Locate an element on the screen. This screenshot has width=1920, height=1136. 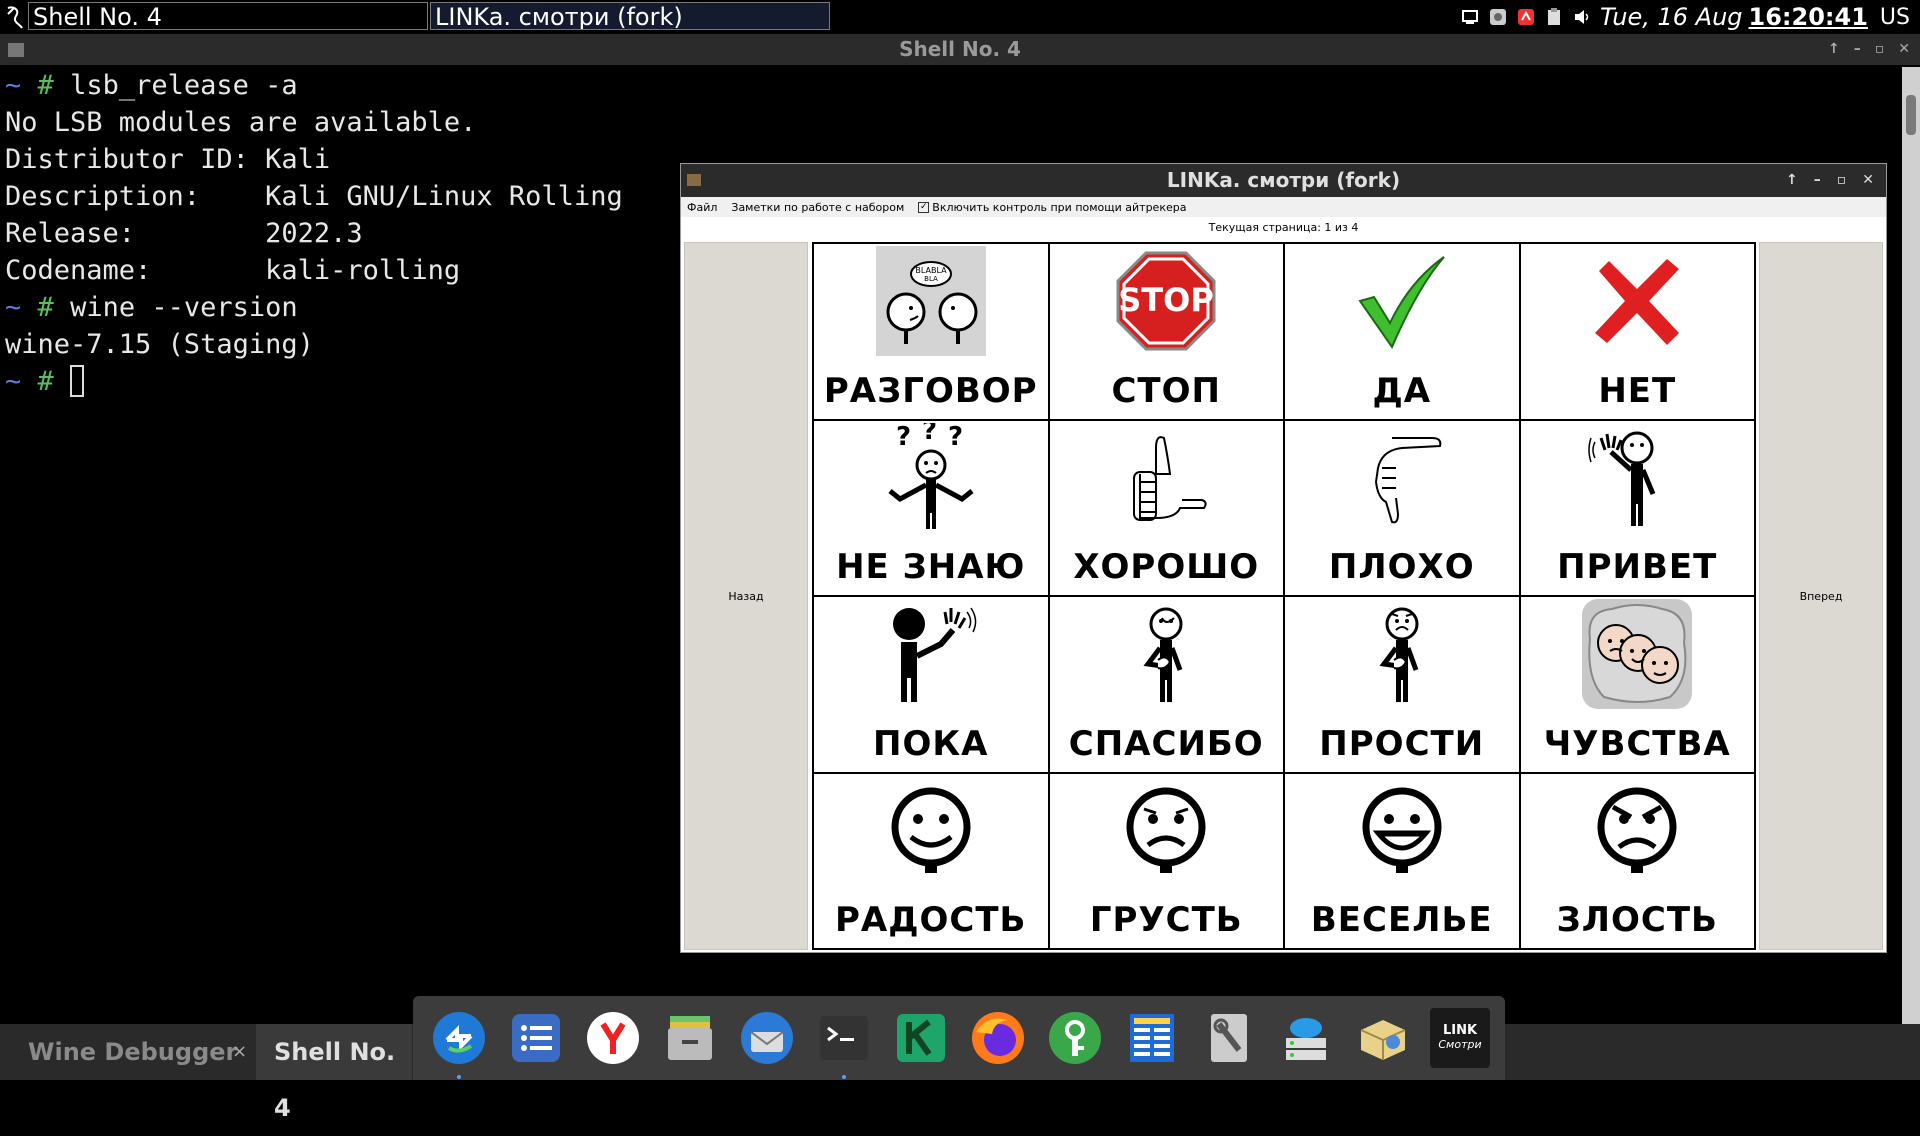
card-label: ПОКА is located at coordinates (931, 743).